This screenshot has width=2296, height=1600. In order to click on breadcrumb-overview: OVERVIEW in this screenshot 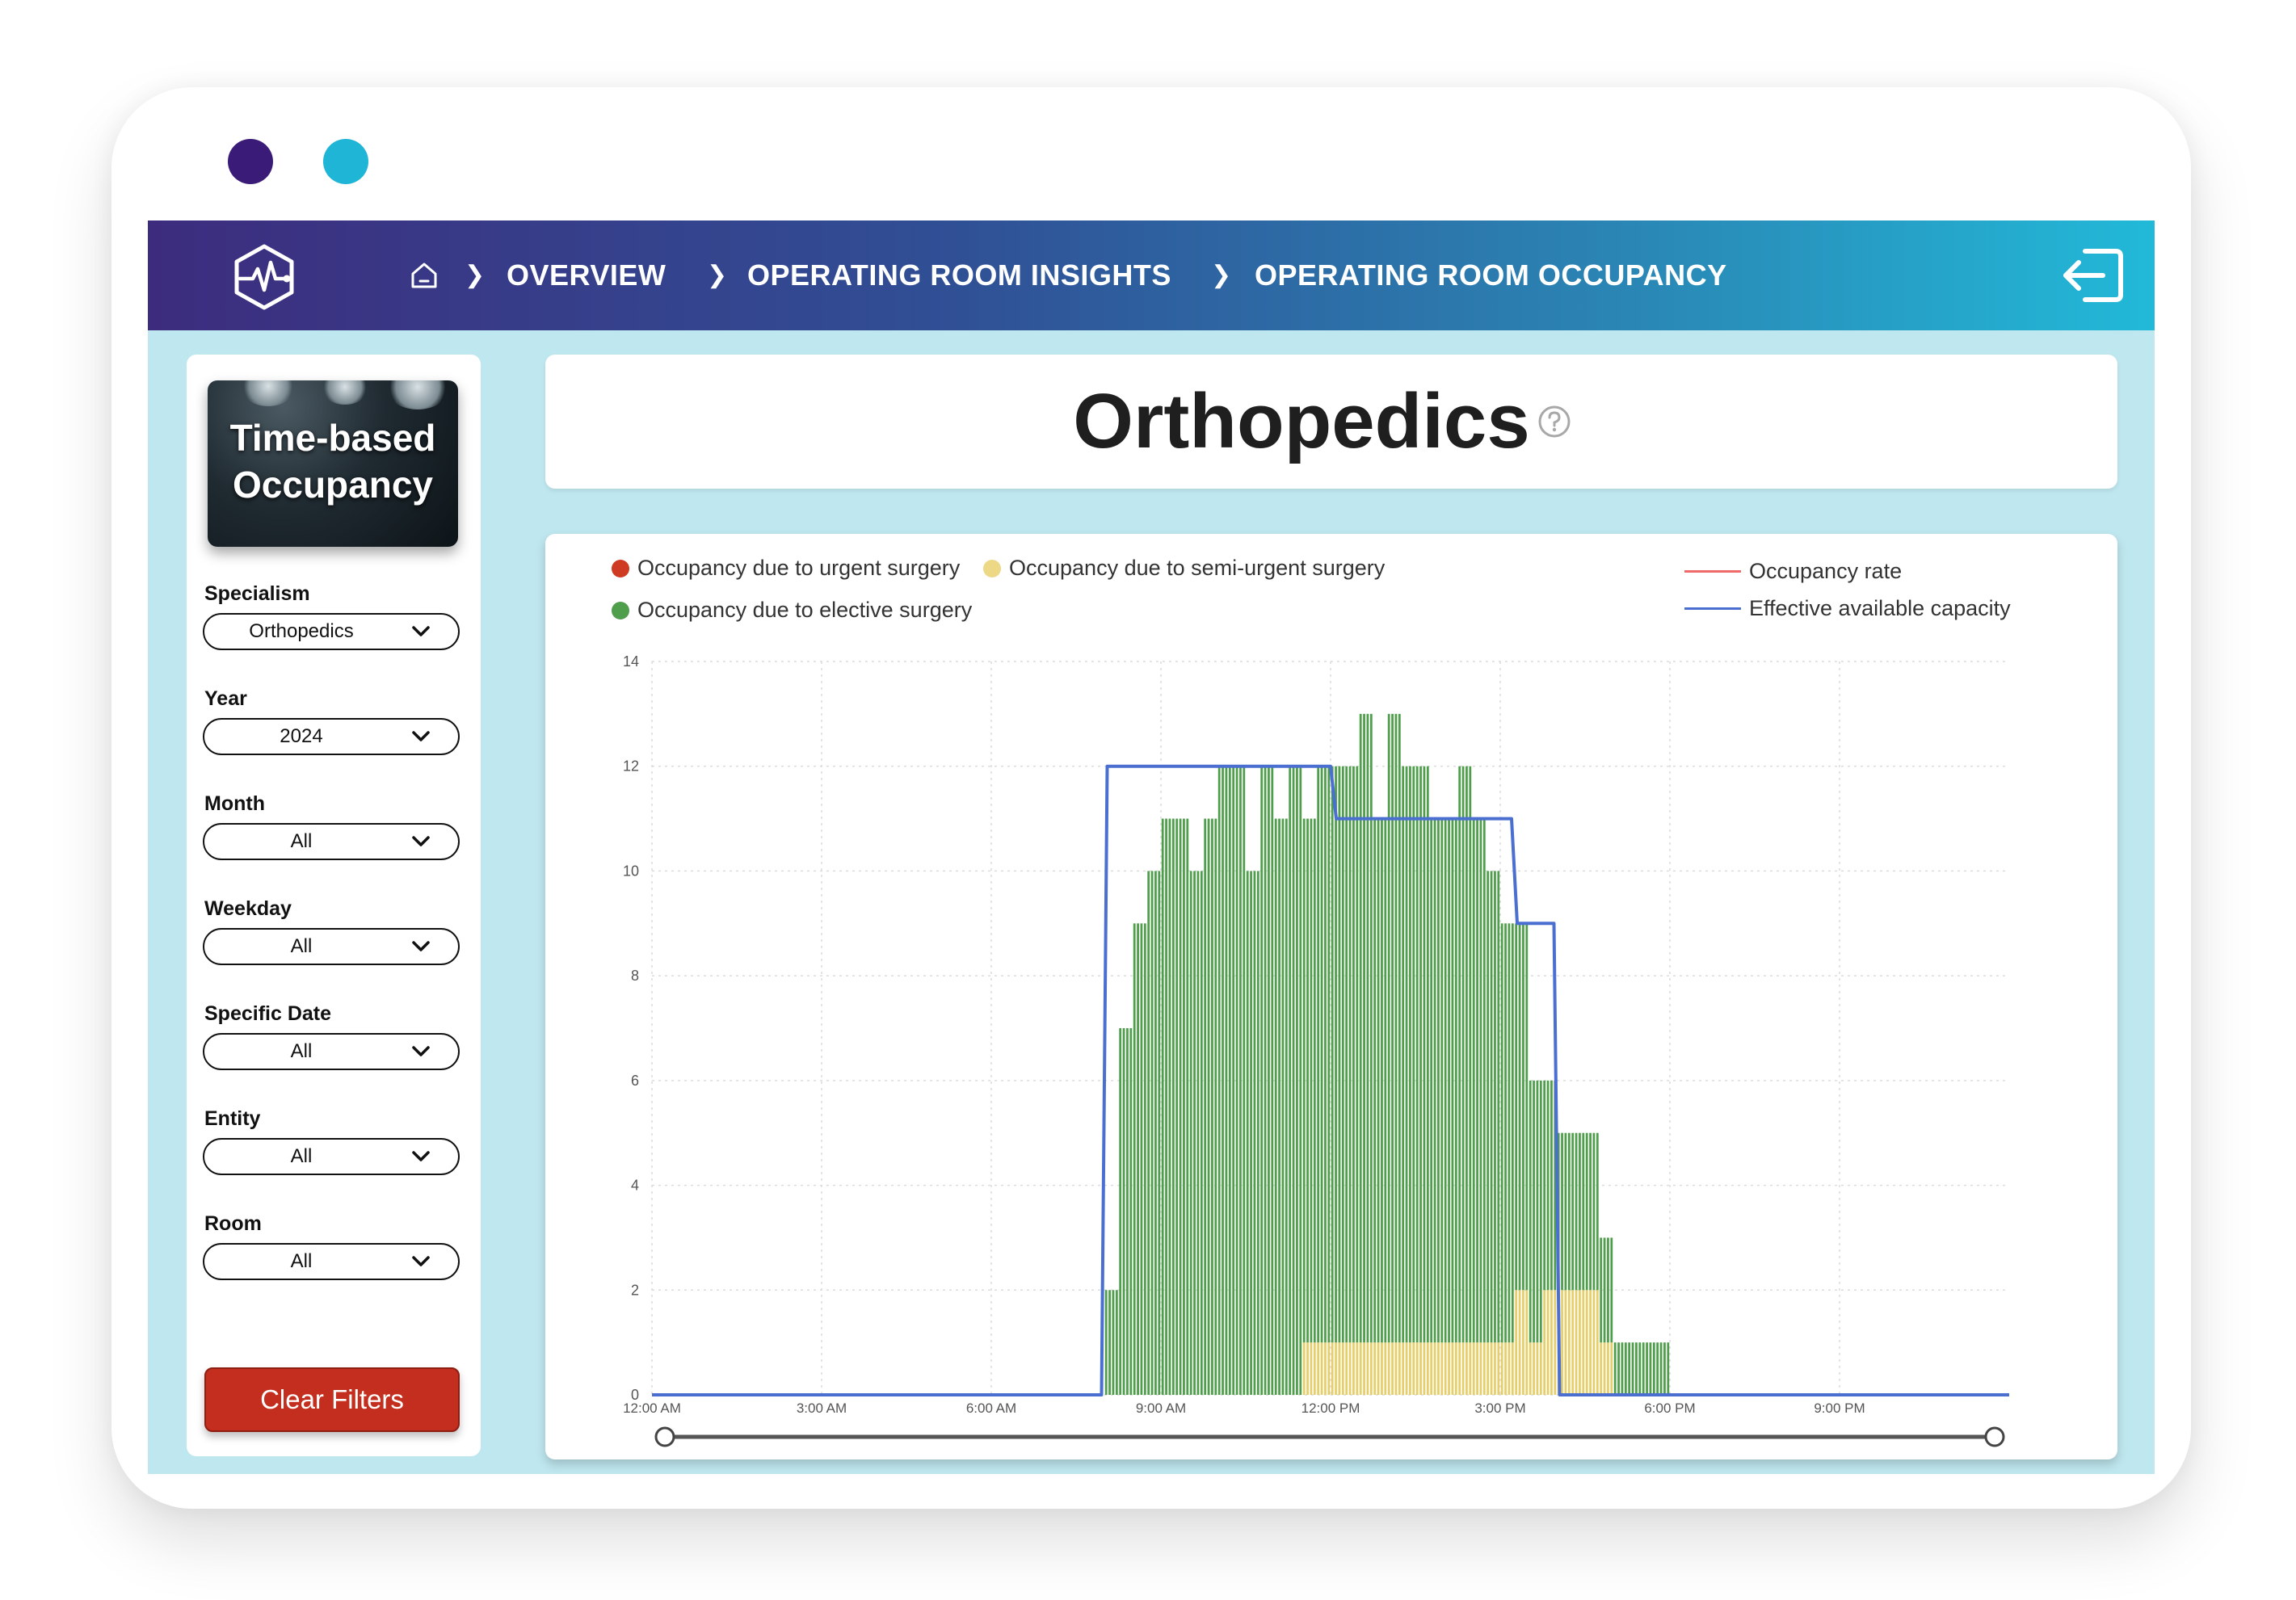, I will do `click(586, 275)`.